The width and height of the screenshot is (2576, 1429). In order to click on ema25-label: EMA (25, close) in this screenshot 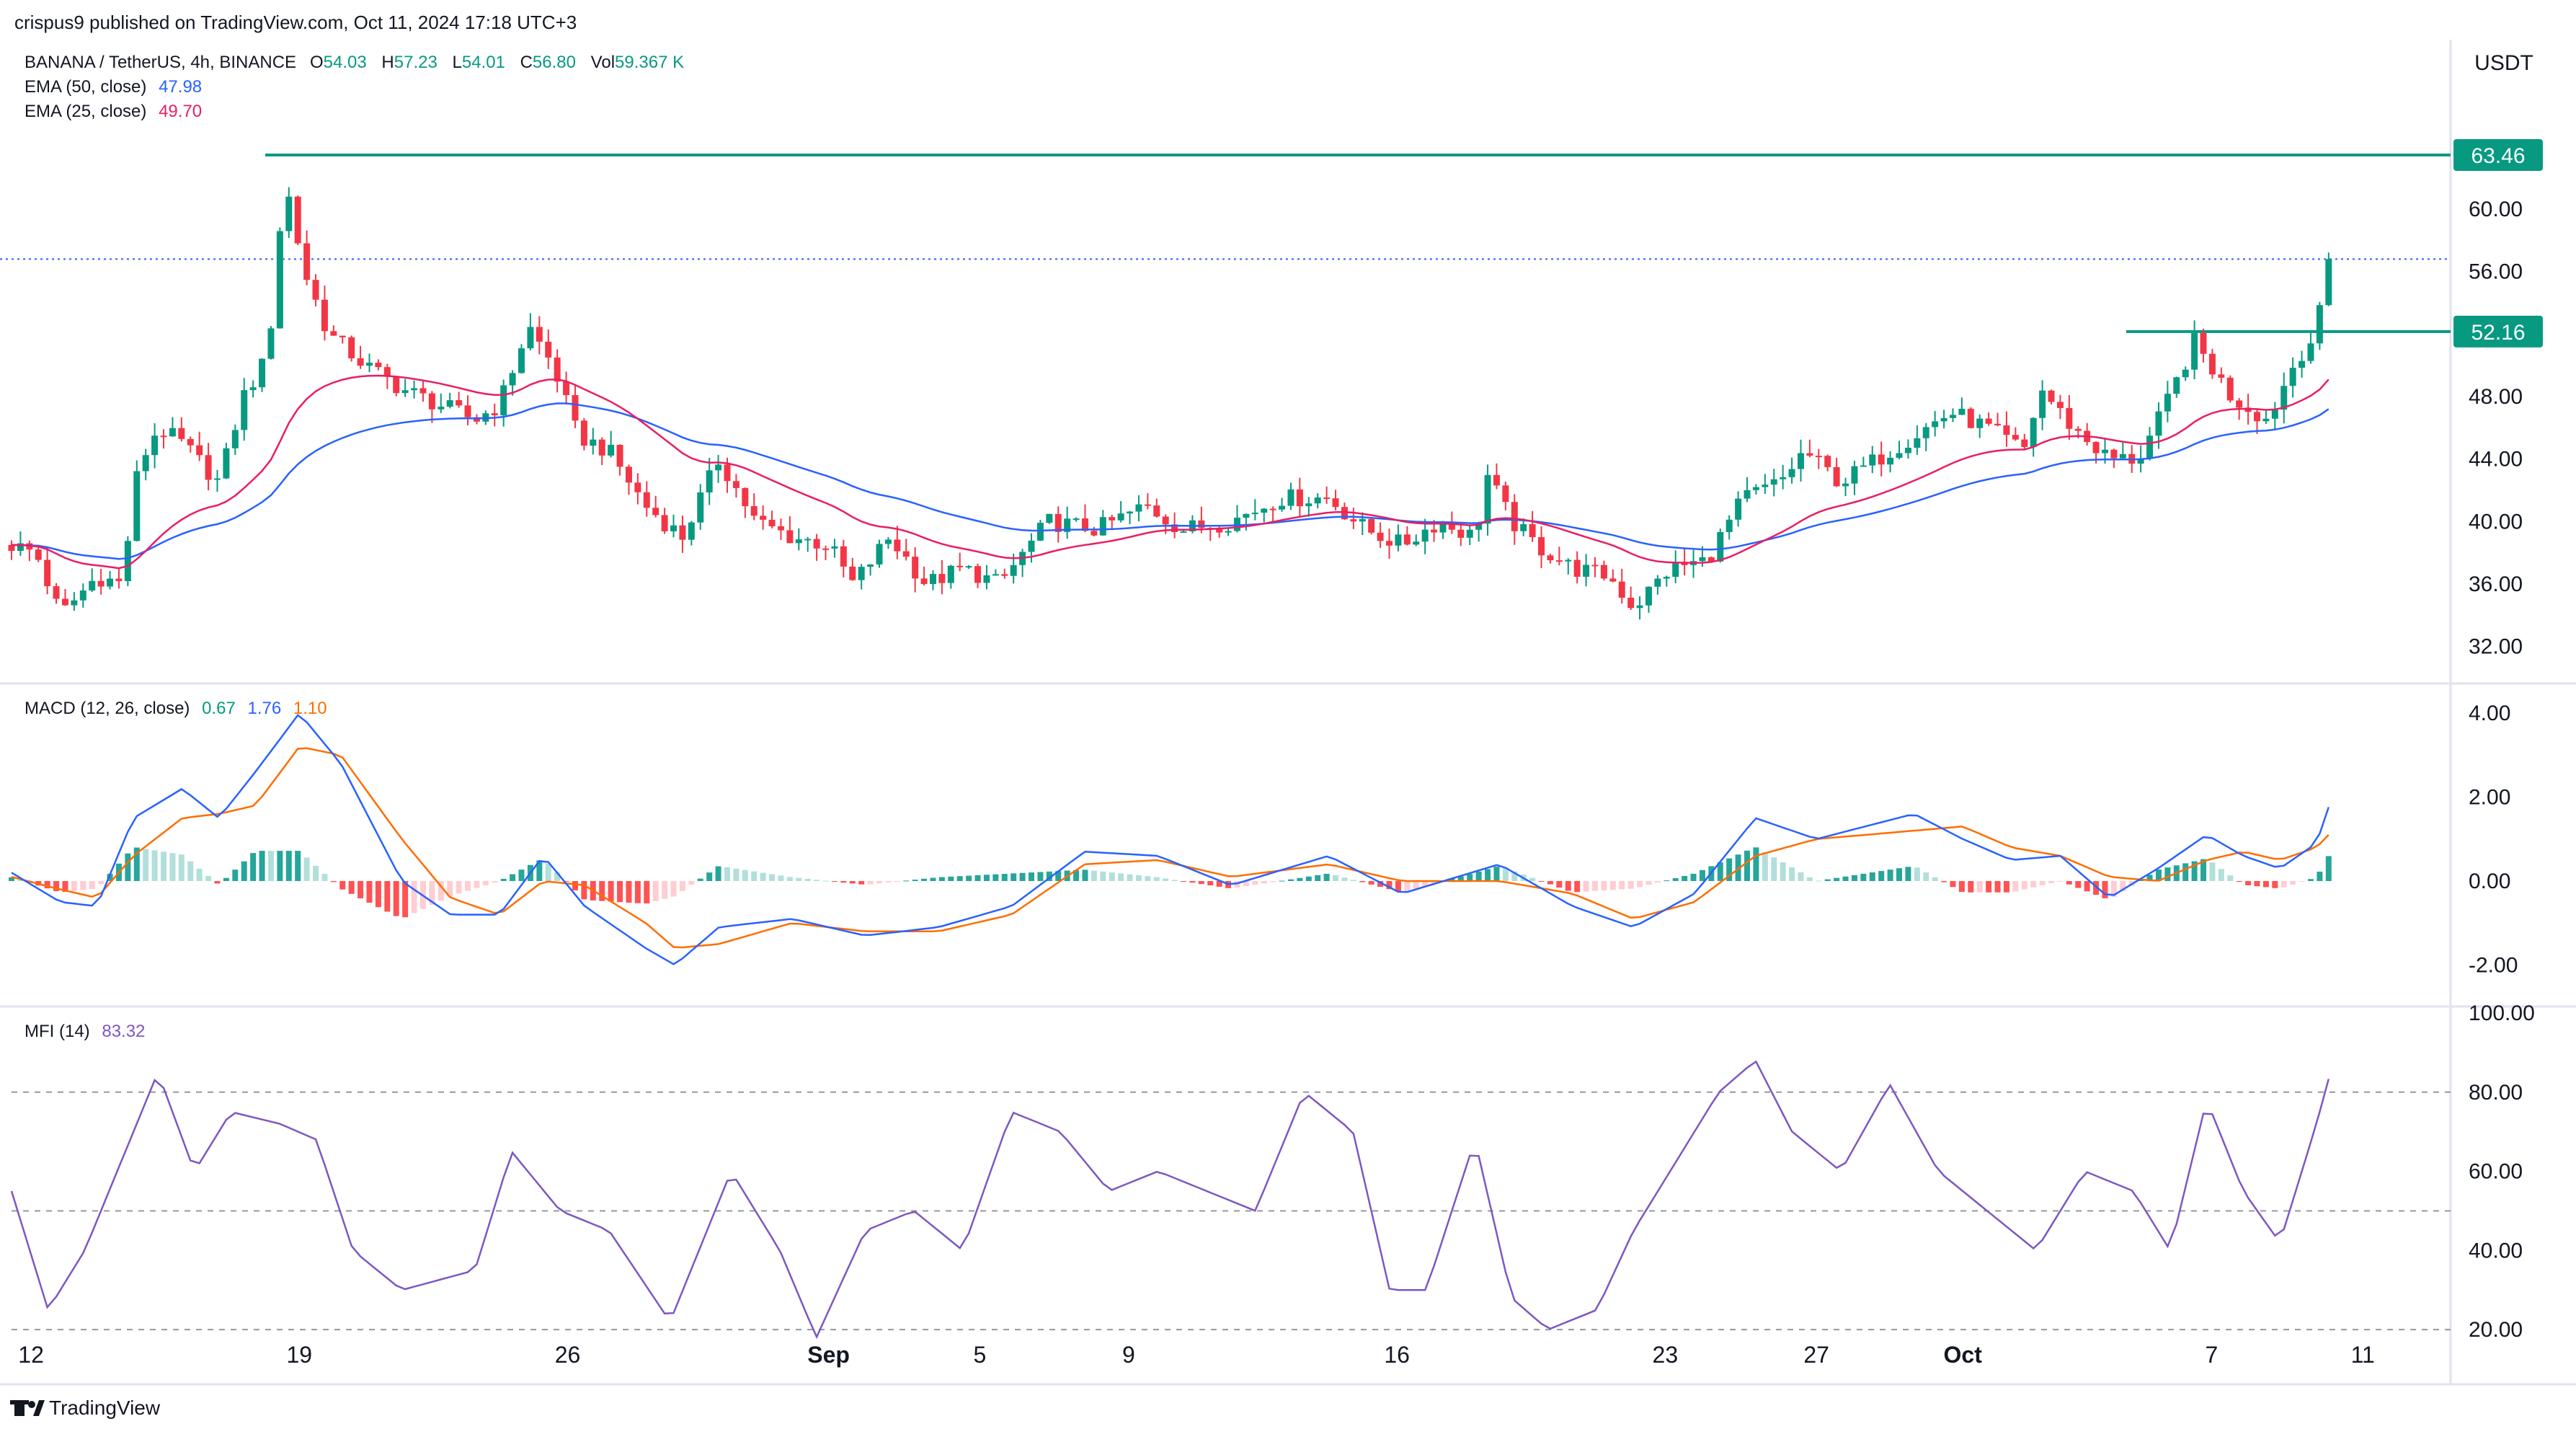, I will do `click(85, 112)`.